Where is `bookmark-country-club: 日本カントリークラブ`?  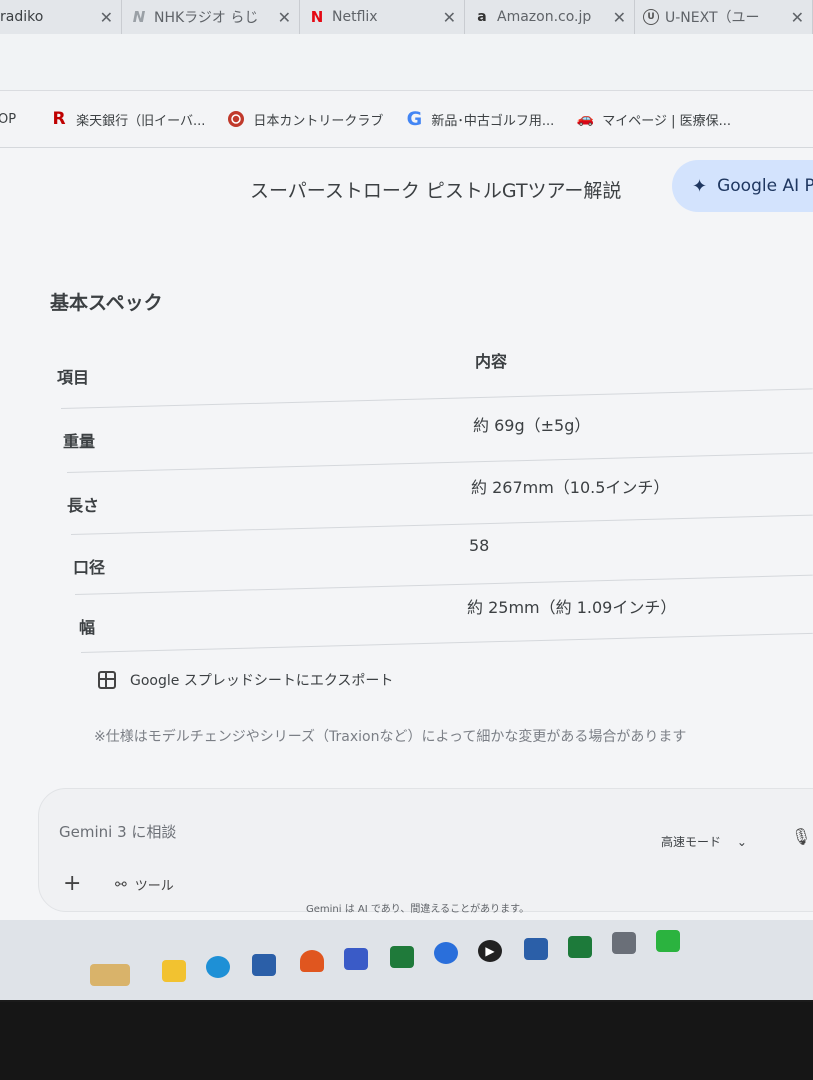 bookmark-country-club: 日本カントリークラブ is located at coordinates (305, 119).